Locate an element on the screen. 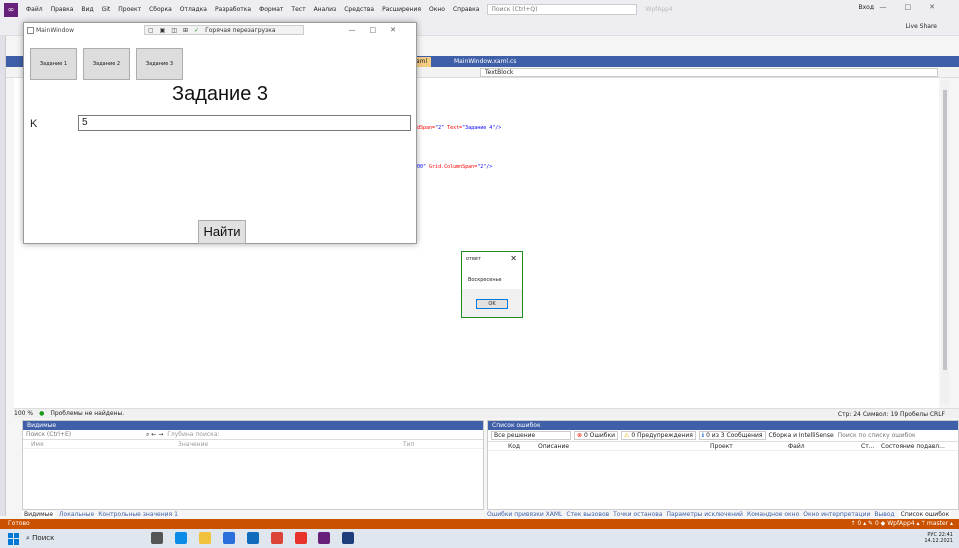 The image size is (959, 548). task3-button: Задание 3 is located at coordinates (159, 64).